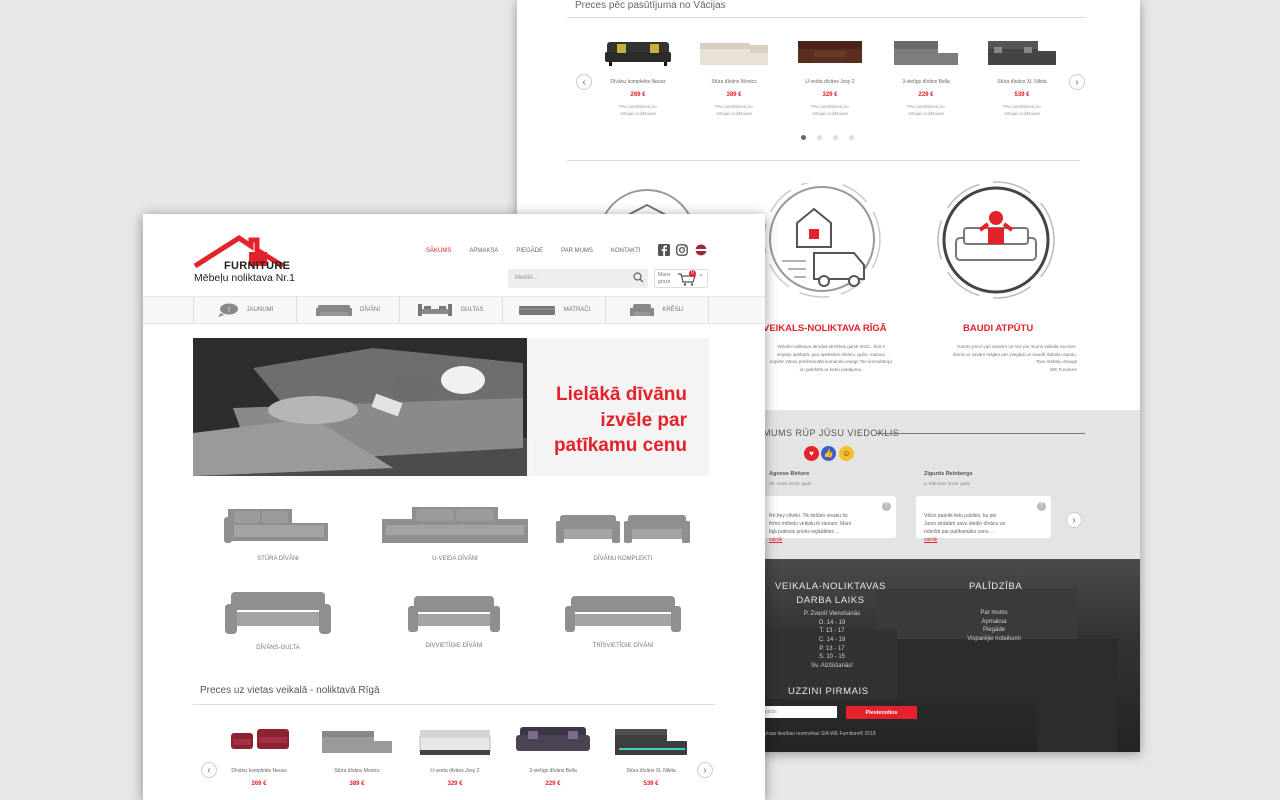 The image size is (1280, 800). I want to click on product-price: 539 €, so click(651, 784).